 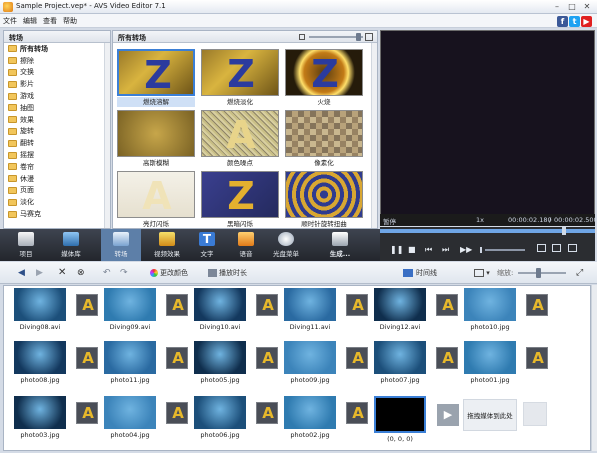 I want to click on tree-item: 所有转场, so click(x=57, y=49).